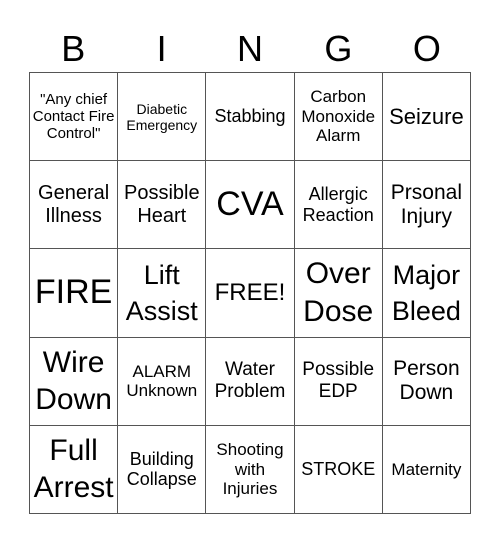  Describe the element at coordinates (161, 48) in the screenshot. I see `header-letter-i: I` at that location.